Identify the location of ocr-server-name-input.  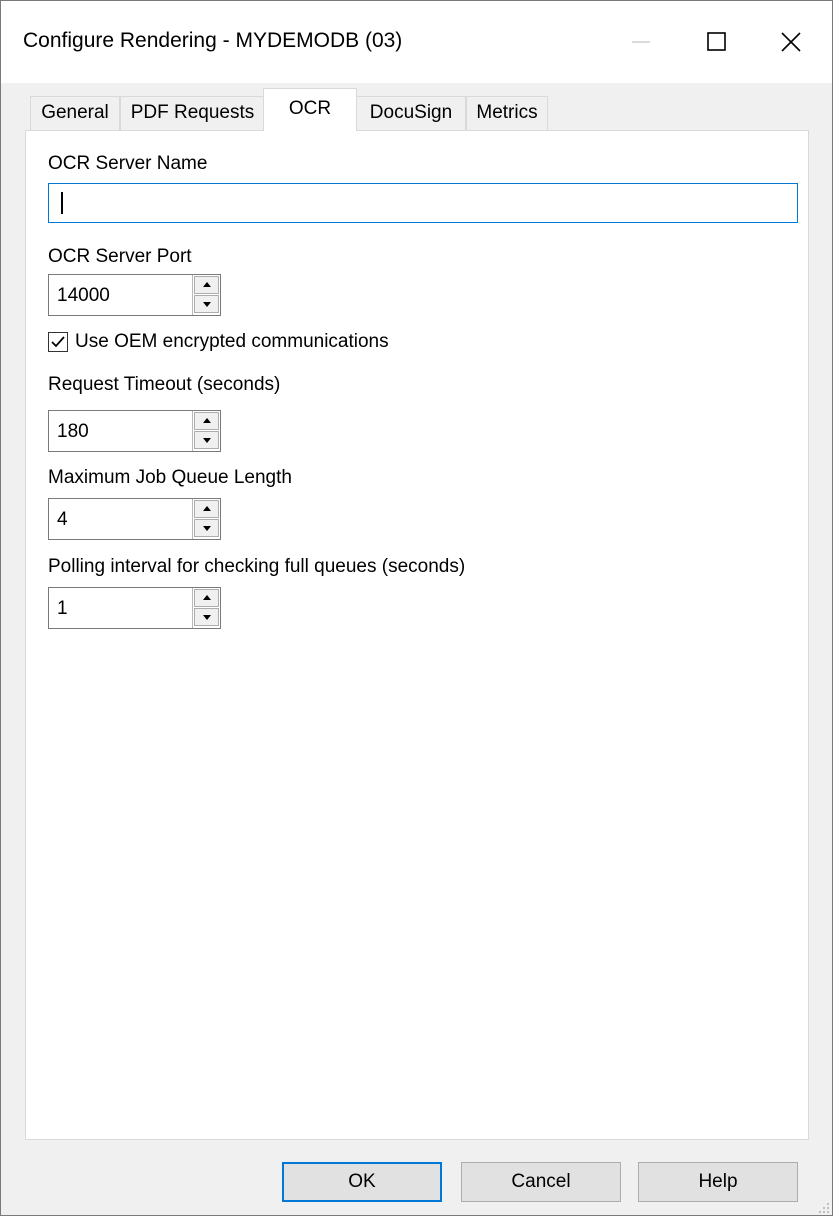
(423, 203).